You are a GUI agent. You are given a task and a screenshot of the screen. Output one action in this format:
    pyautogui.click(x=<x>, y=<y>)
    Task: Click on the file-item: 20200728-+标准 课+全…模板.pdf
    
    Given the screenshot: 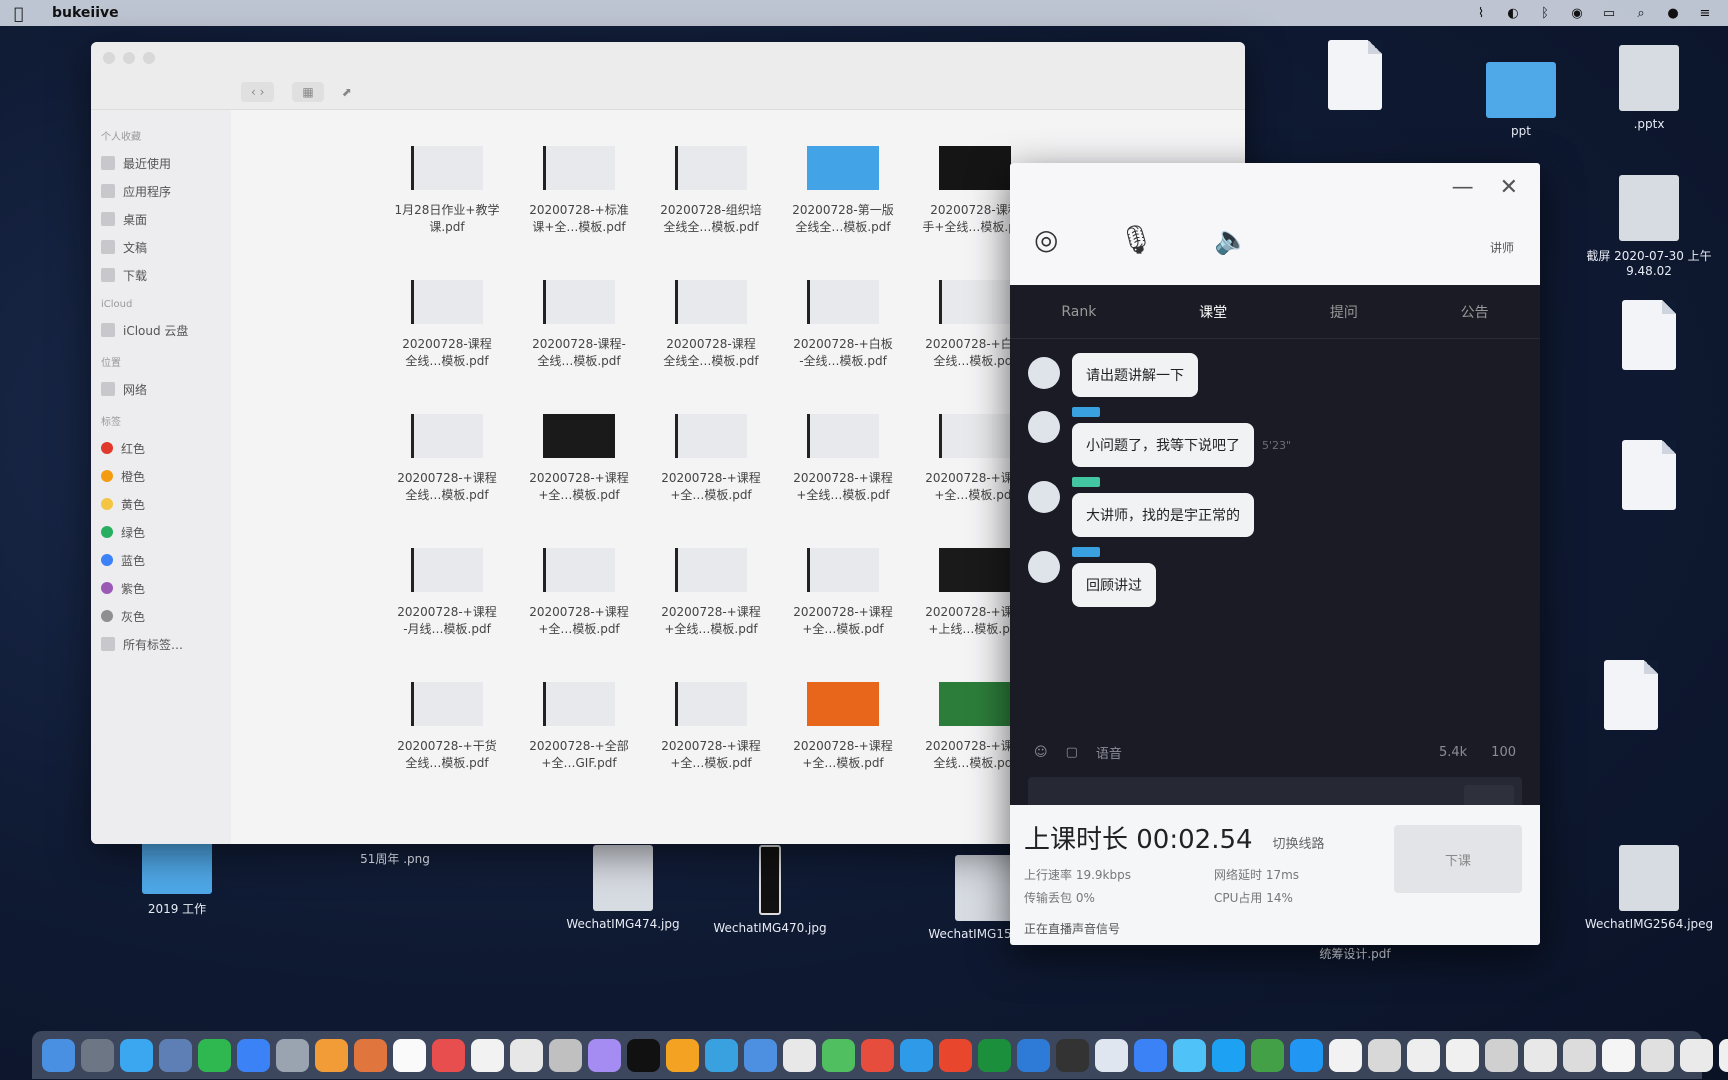 What is the action you would take?
    pyautogui.click(x=579, y=205)
    